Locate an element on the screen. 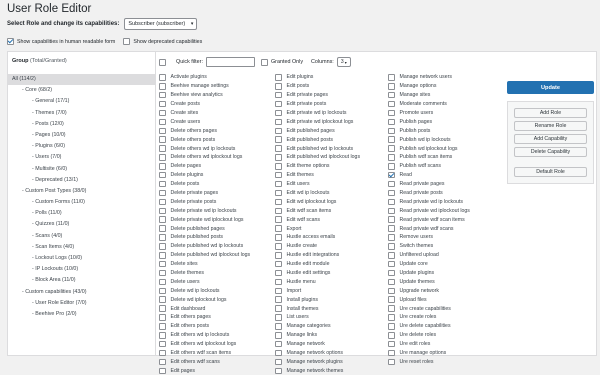 The height and width of the screenshot is (375, 600). human-readable-checkbox is located at coordinates (10, 41).